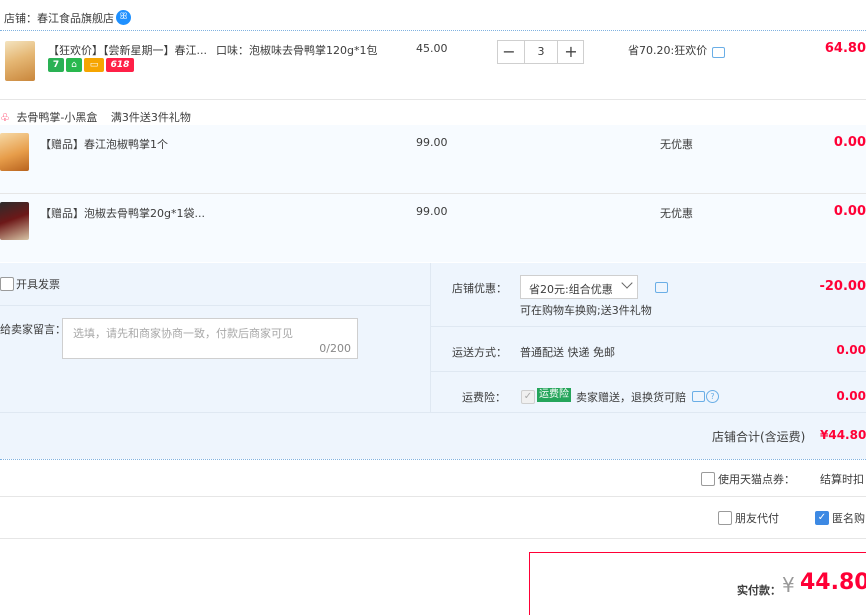 The image size is (866, 615). I want to click on insurance-checkbox: ✓, so click(528, 397).